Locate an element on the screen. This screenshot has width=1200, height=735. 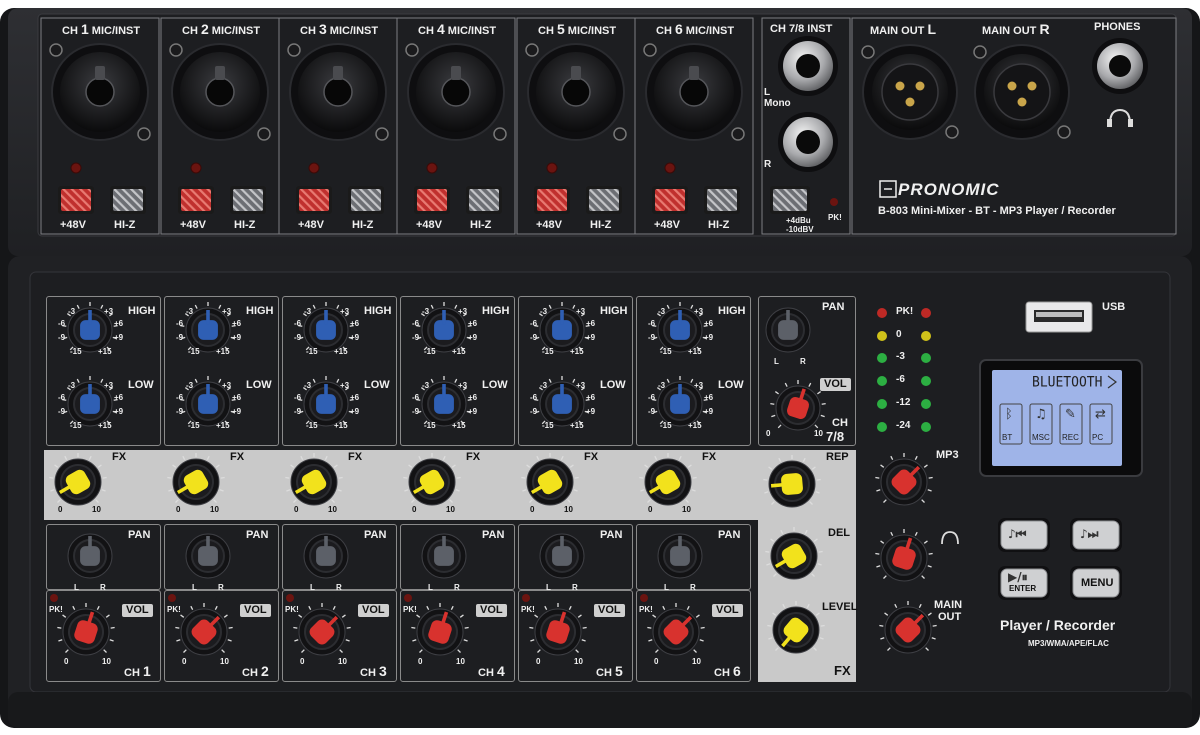
ch-number: 2 is located at coordinates (204, 29).